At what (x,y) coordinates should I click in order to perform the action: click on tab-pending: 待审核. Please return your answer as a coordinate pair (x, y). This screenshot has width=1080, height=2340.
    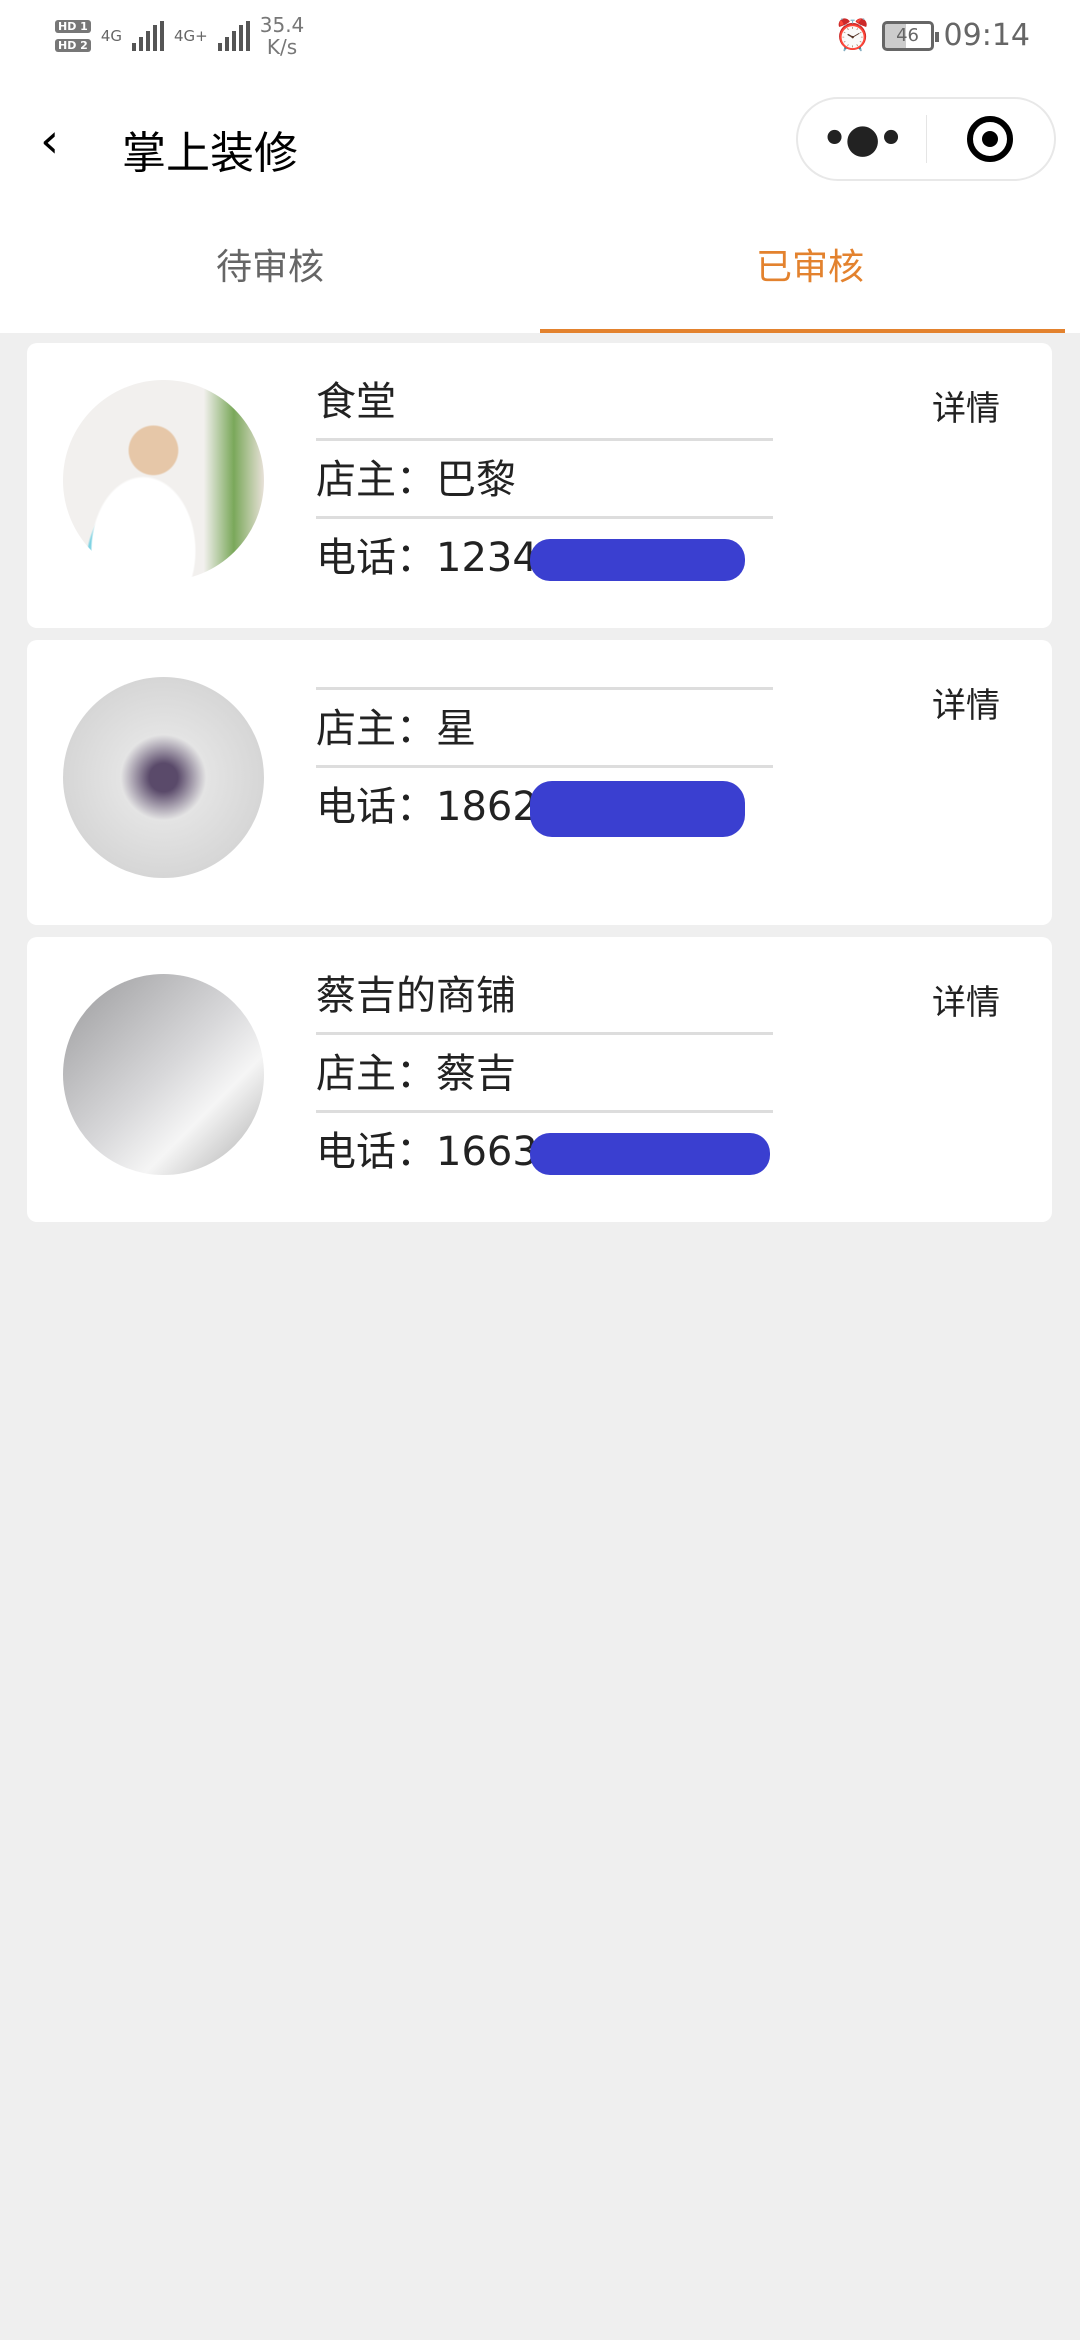
    Looking at the image, I should click on (270, 281).